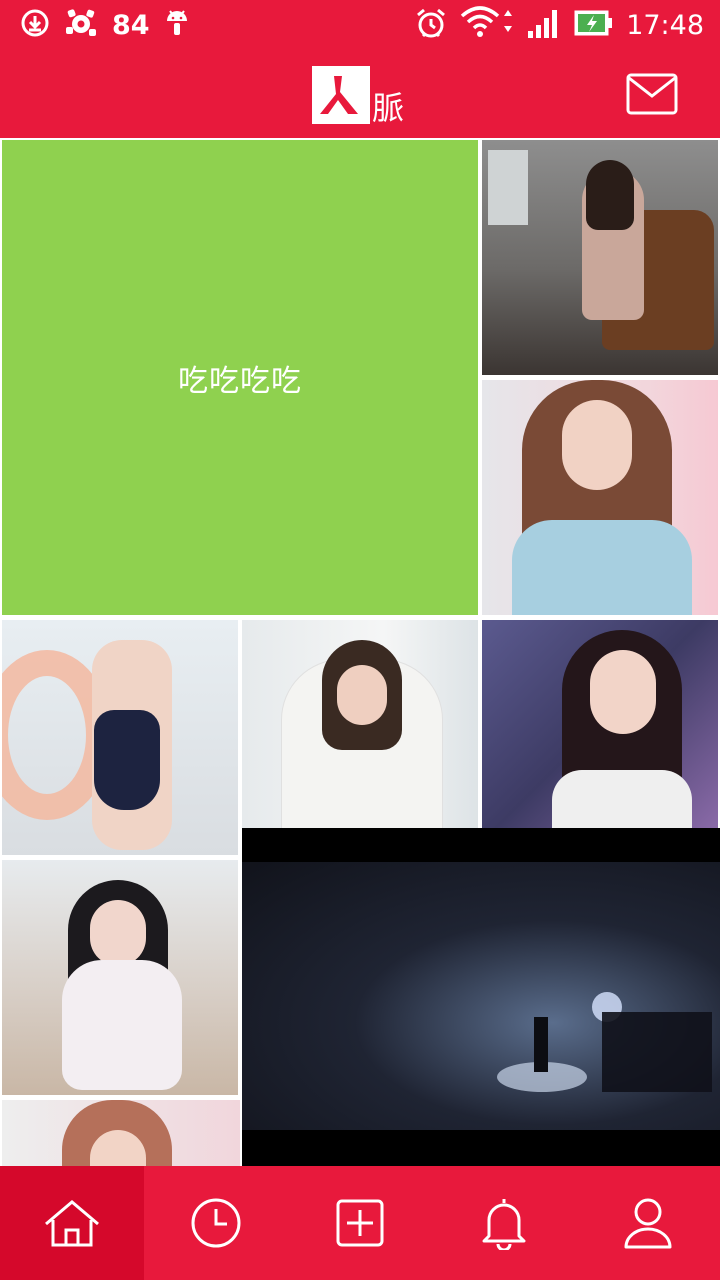 The image size is (720, 1280). I want to click on status-bar-right: 17:48, so click(559, 25).